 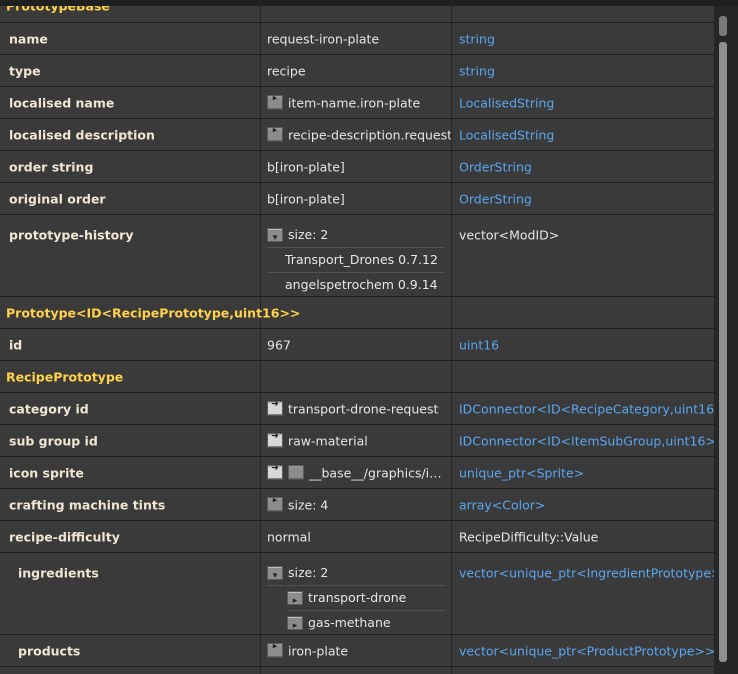 What do you see at coordinates (49, 408) in the screenshot?
I see `property-key: category id` at bounding box center [49, 408].